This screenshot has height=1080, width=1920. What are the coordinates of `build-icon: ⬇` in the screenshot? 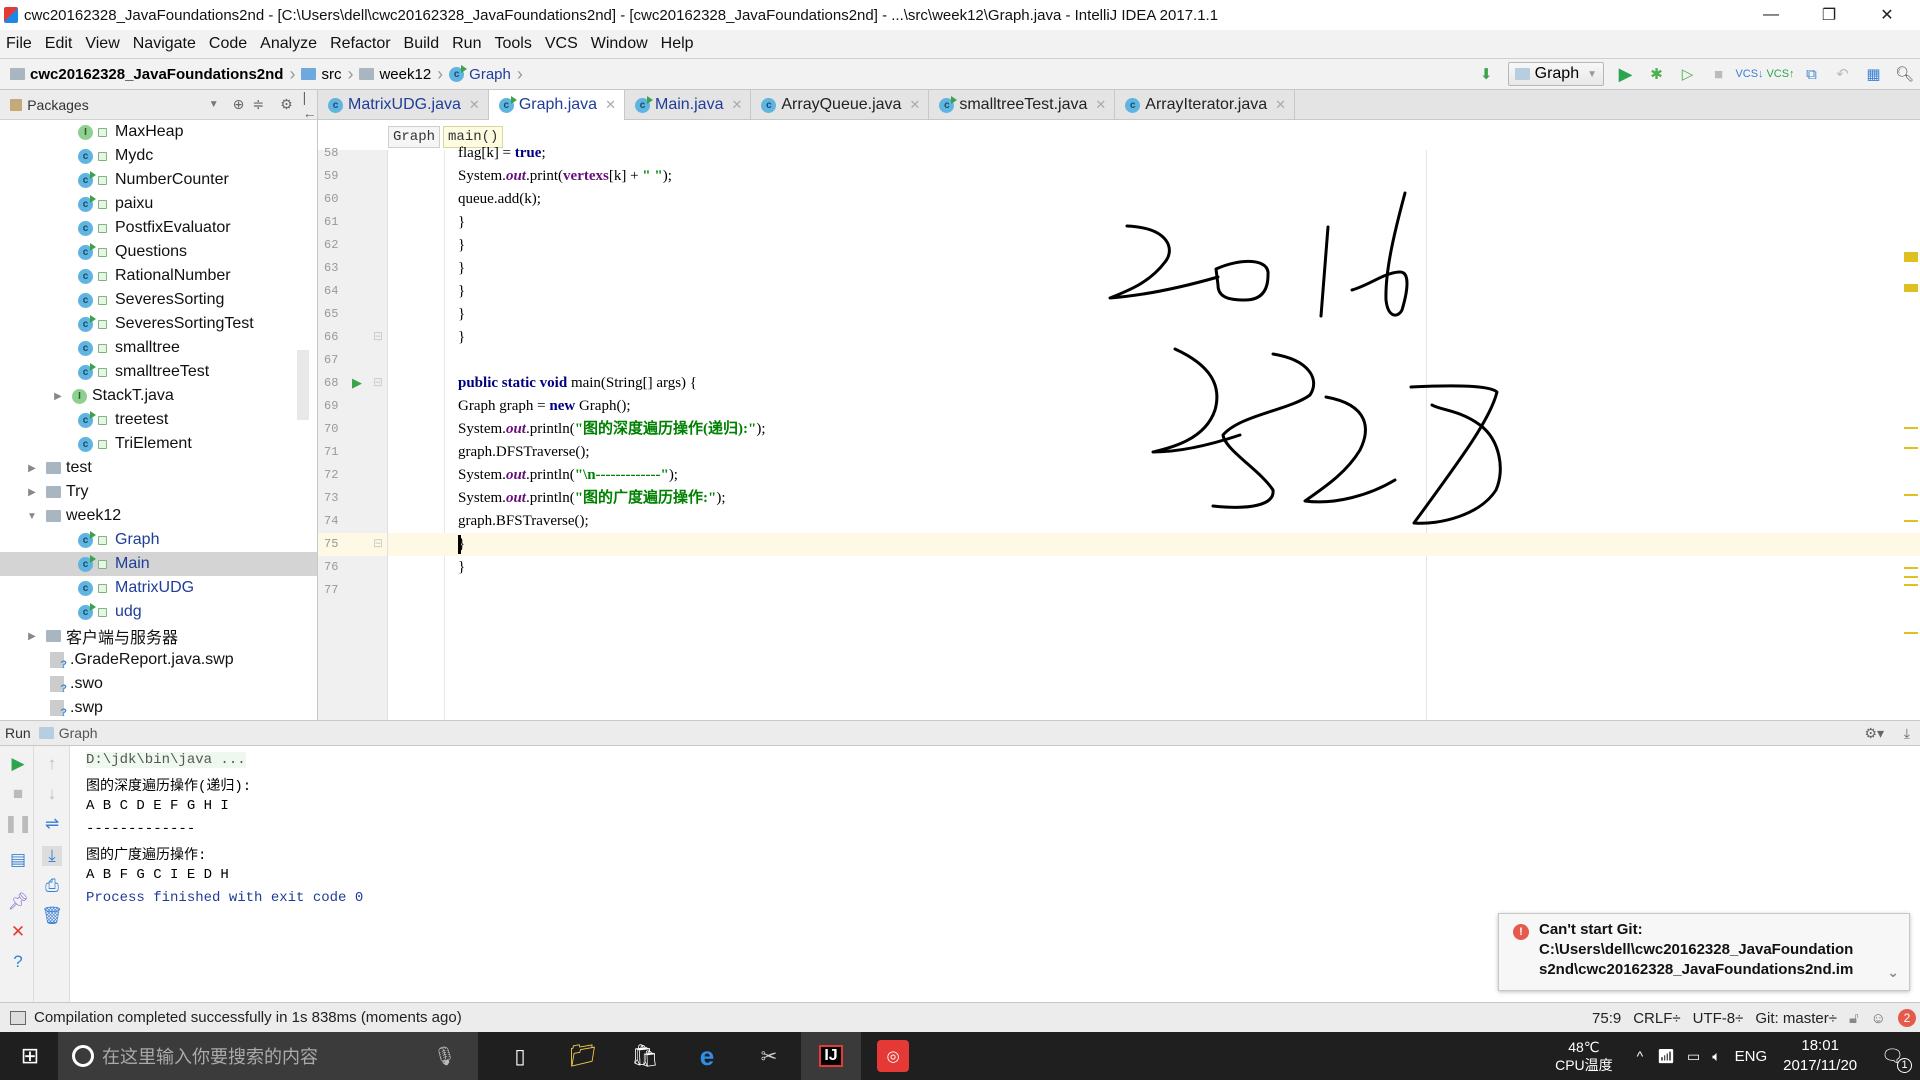 It's located at (1486, 74).